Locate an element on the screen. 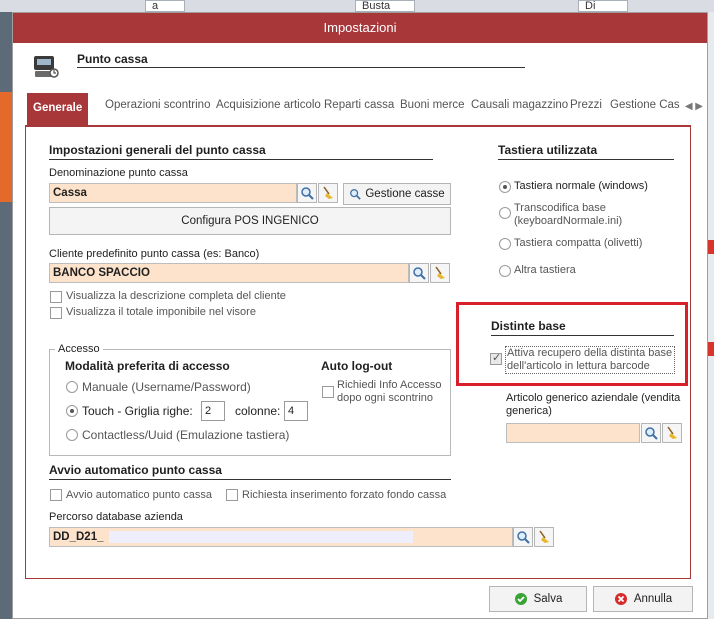 The image size is (714, 619). touch-radio is located at coordinates (72, 411).